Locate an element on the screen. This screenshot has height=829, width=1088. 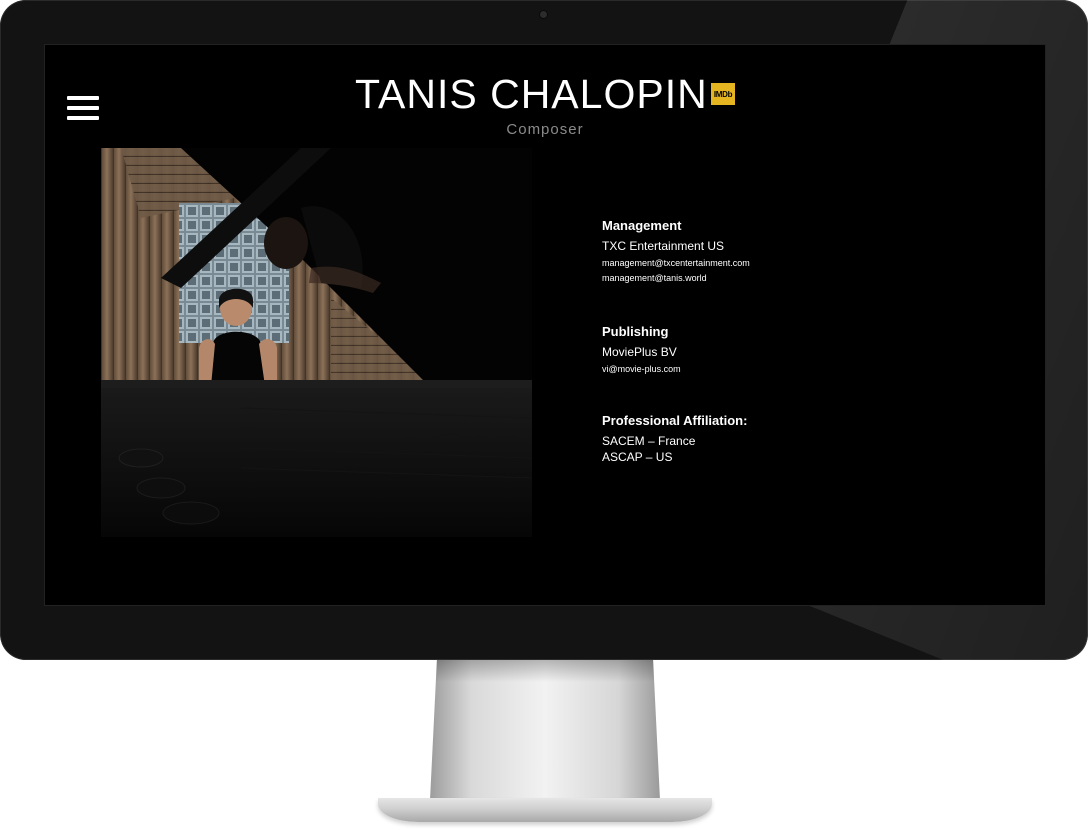
affiliation-item: SACEM – France is located at coordinates (649, 441).